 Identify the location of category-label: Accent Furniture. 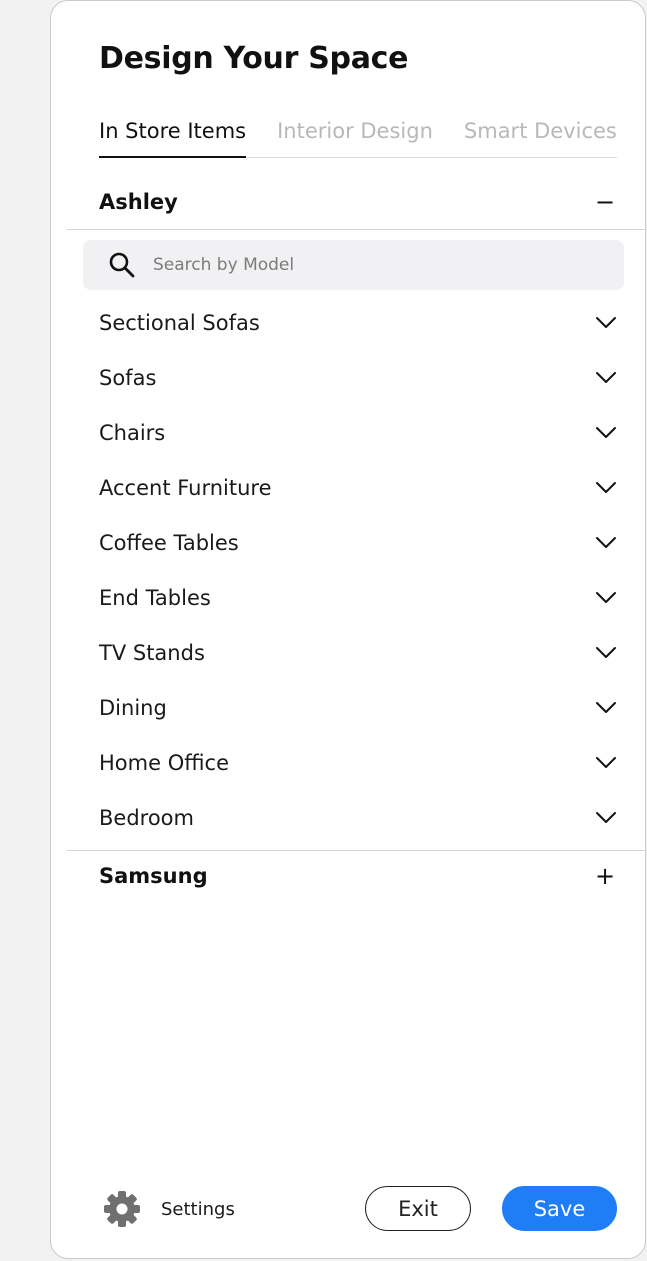
(185, 487).